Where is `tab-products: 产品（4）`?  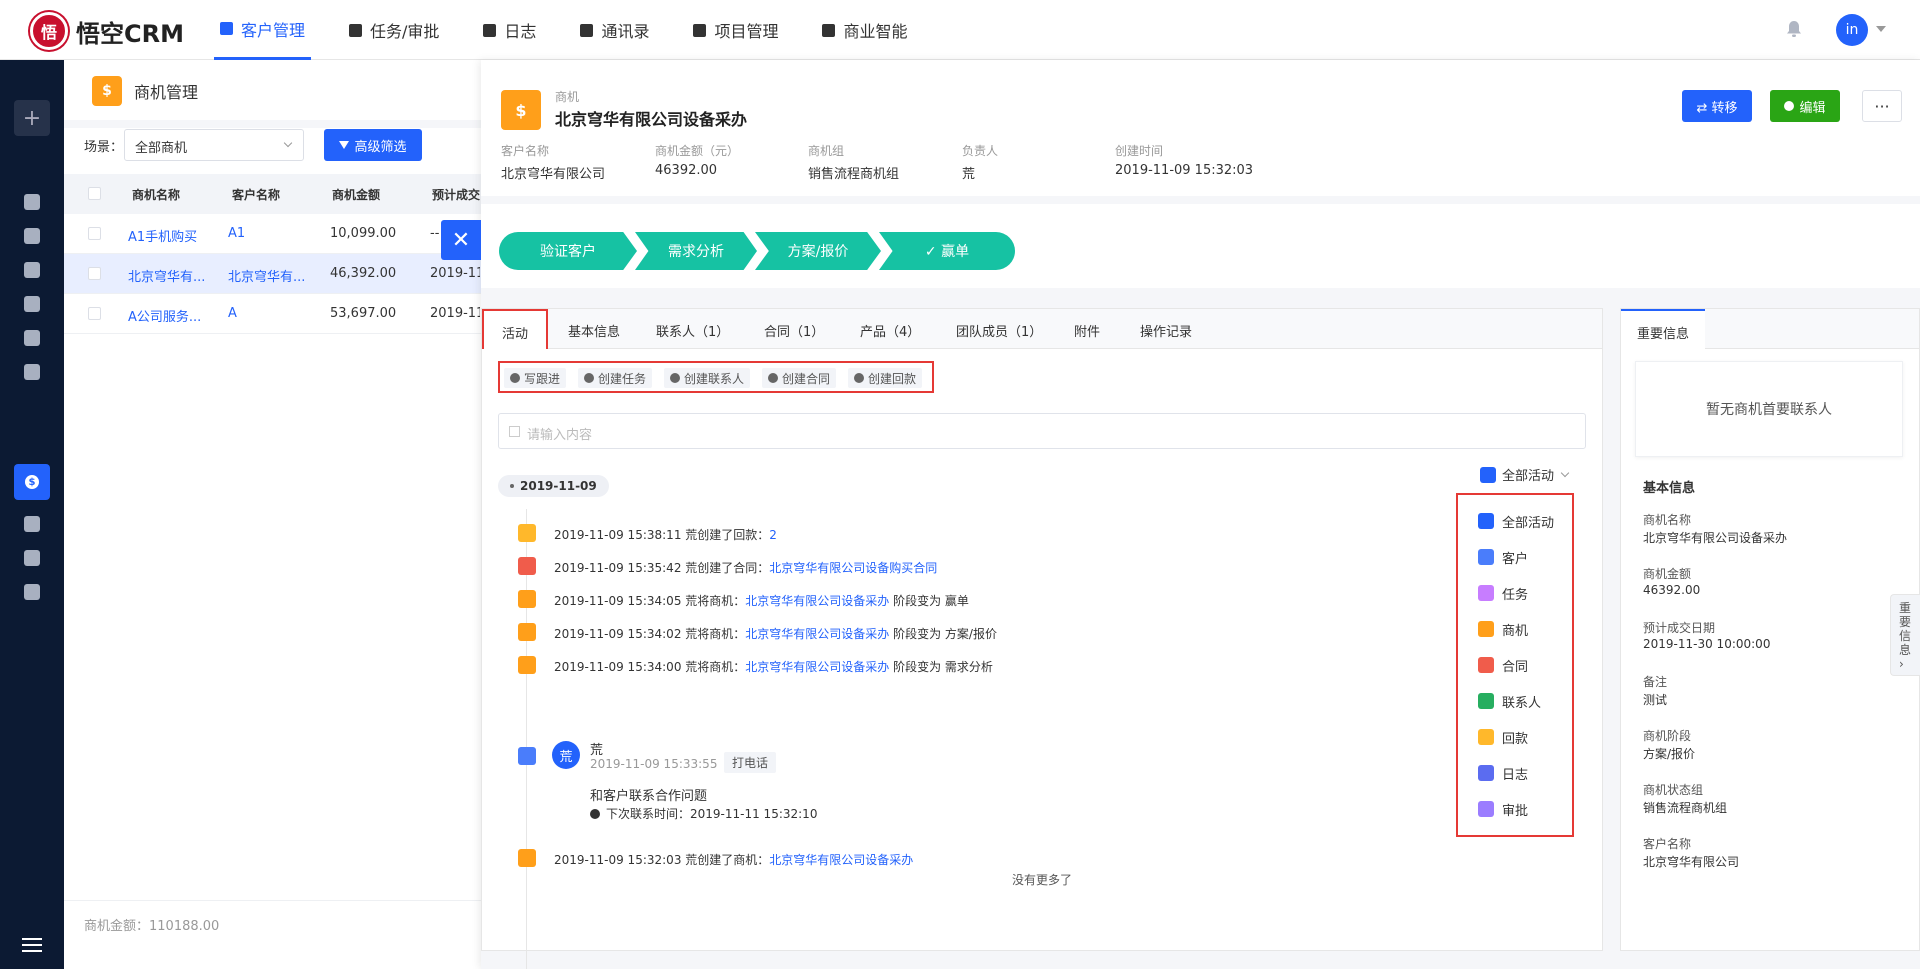
tab-products: 产品（4） is located at coordinates (890, 330).